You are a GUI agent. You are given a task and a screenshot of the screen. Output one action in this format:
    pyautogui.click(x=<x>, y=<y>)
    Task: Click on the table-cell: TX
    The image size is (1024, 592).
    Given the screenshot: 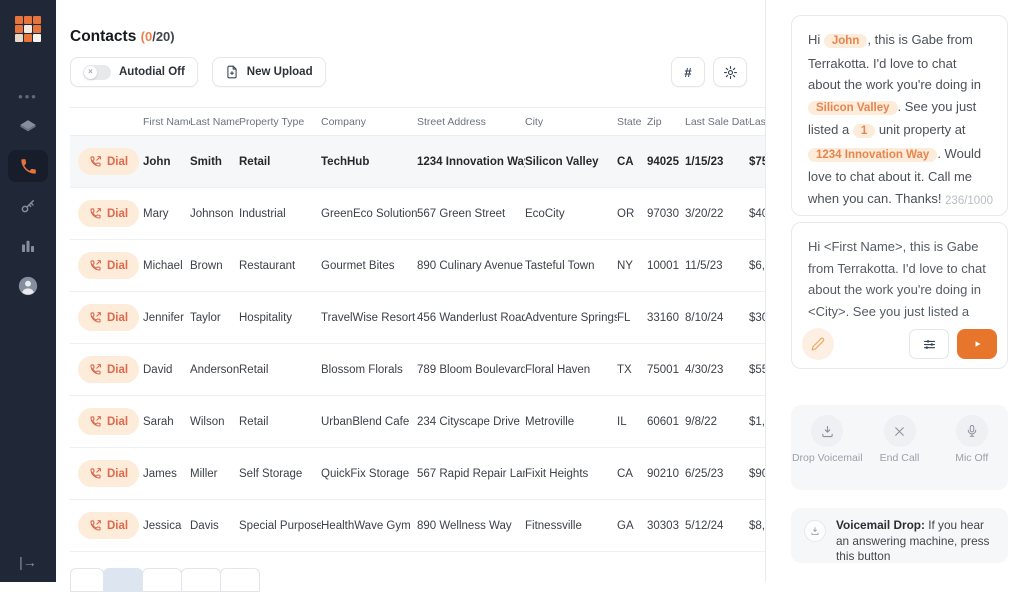 What is the action you would take?
    pyautogui.click(x=624, y=369)
    